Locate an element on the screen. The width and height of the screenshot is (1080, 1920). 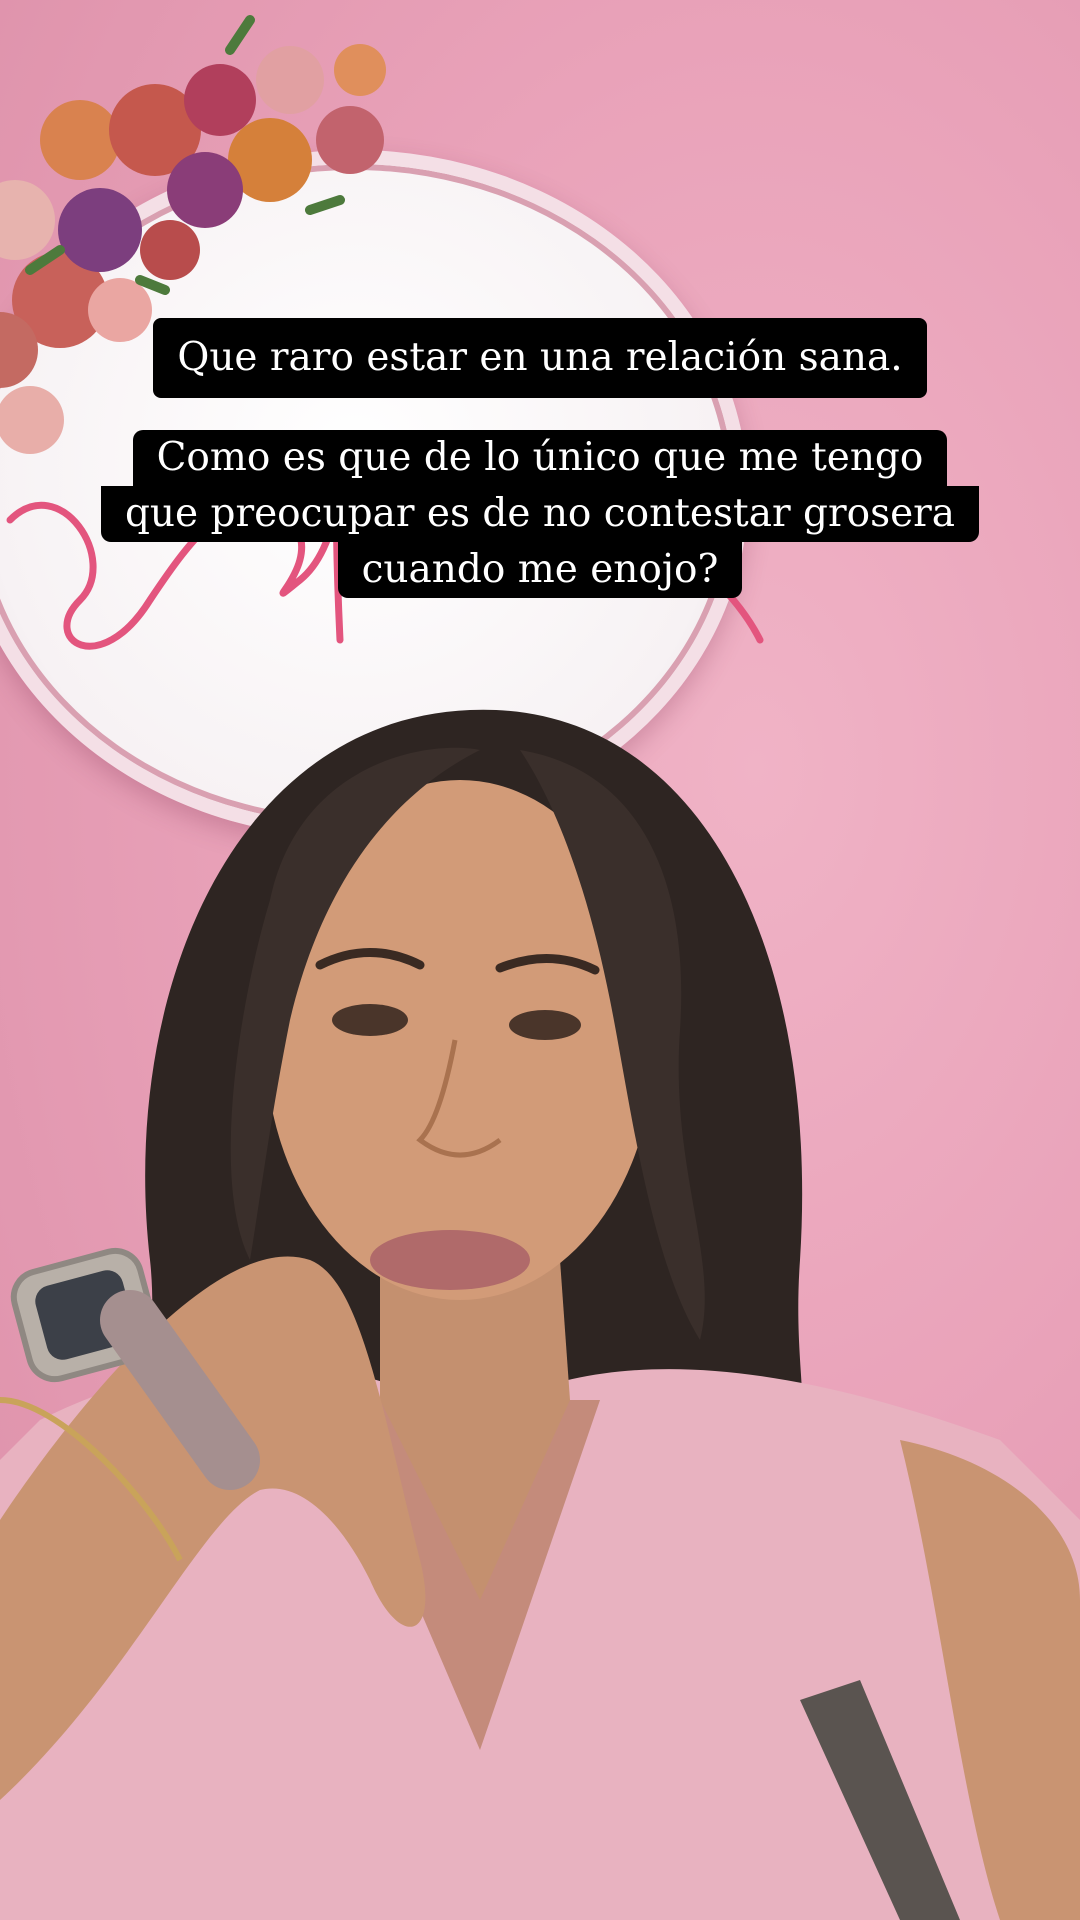
caption-line: Que raro estar en una relación sana. is located at coordinates (540, 358).